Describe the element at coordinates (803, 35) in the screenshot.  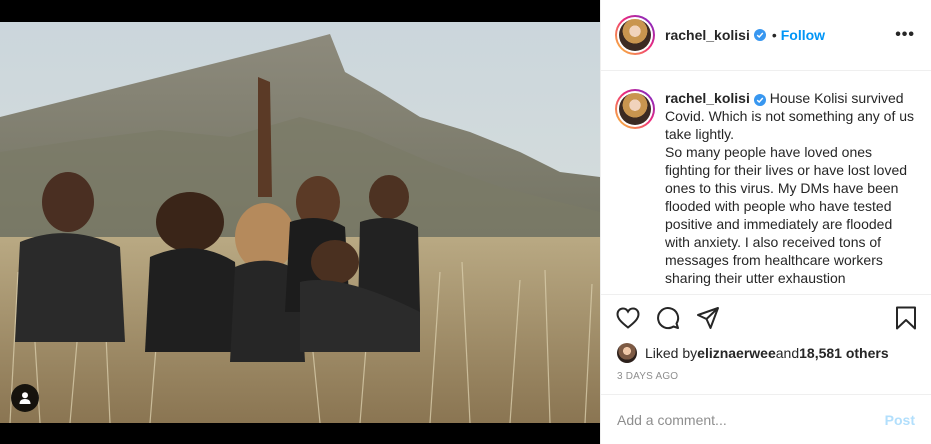
I see `follow-button: Follow` at that location.